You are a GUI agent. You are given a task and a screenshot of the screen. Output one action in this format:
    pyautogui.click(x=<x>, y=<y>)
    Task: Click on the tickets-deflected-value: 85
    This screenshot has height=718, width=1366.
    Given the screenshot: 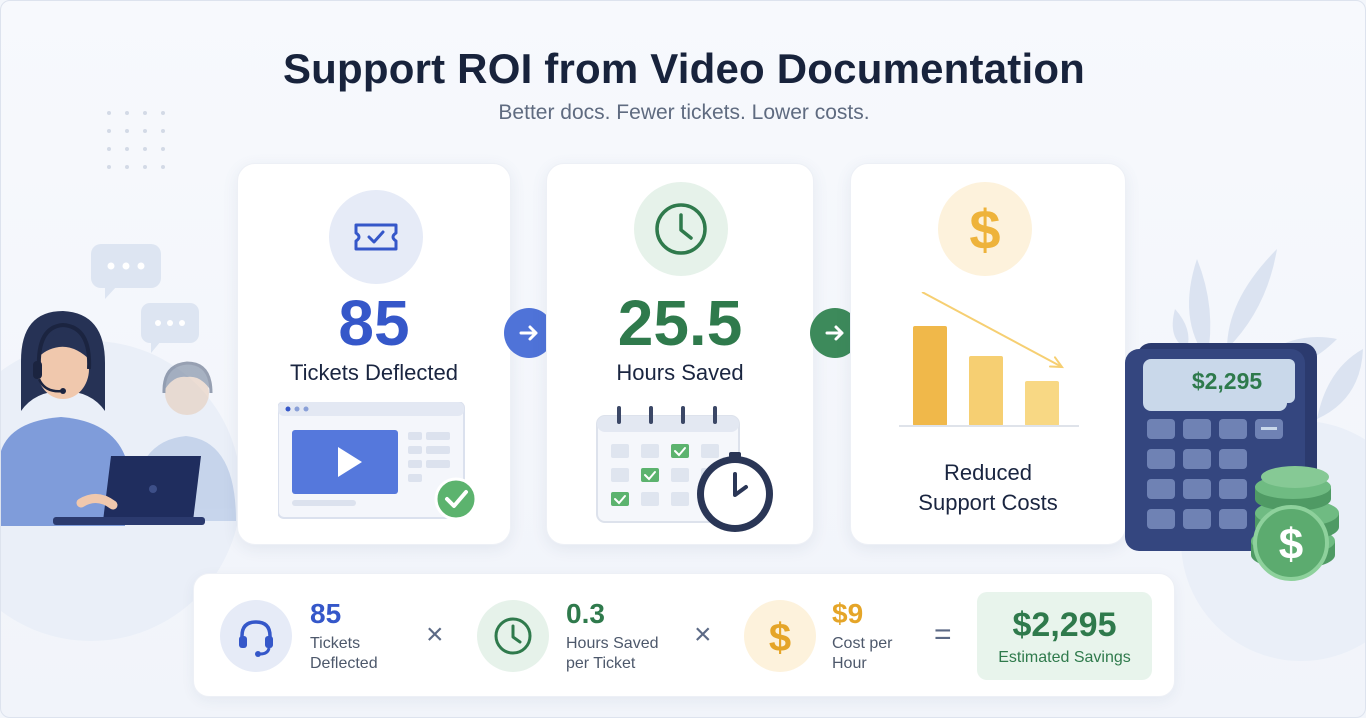 What is the action you would take?
    pyautogui.click(x=374, y=323)
    